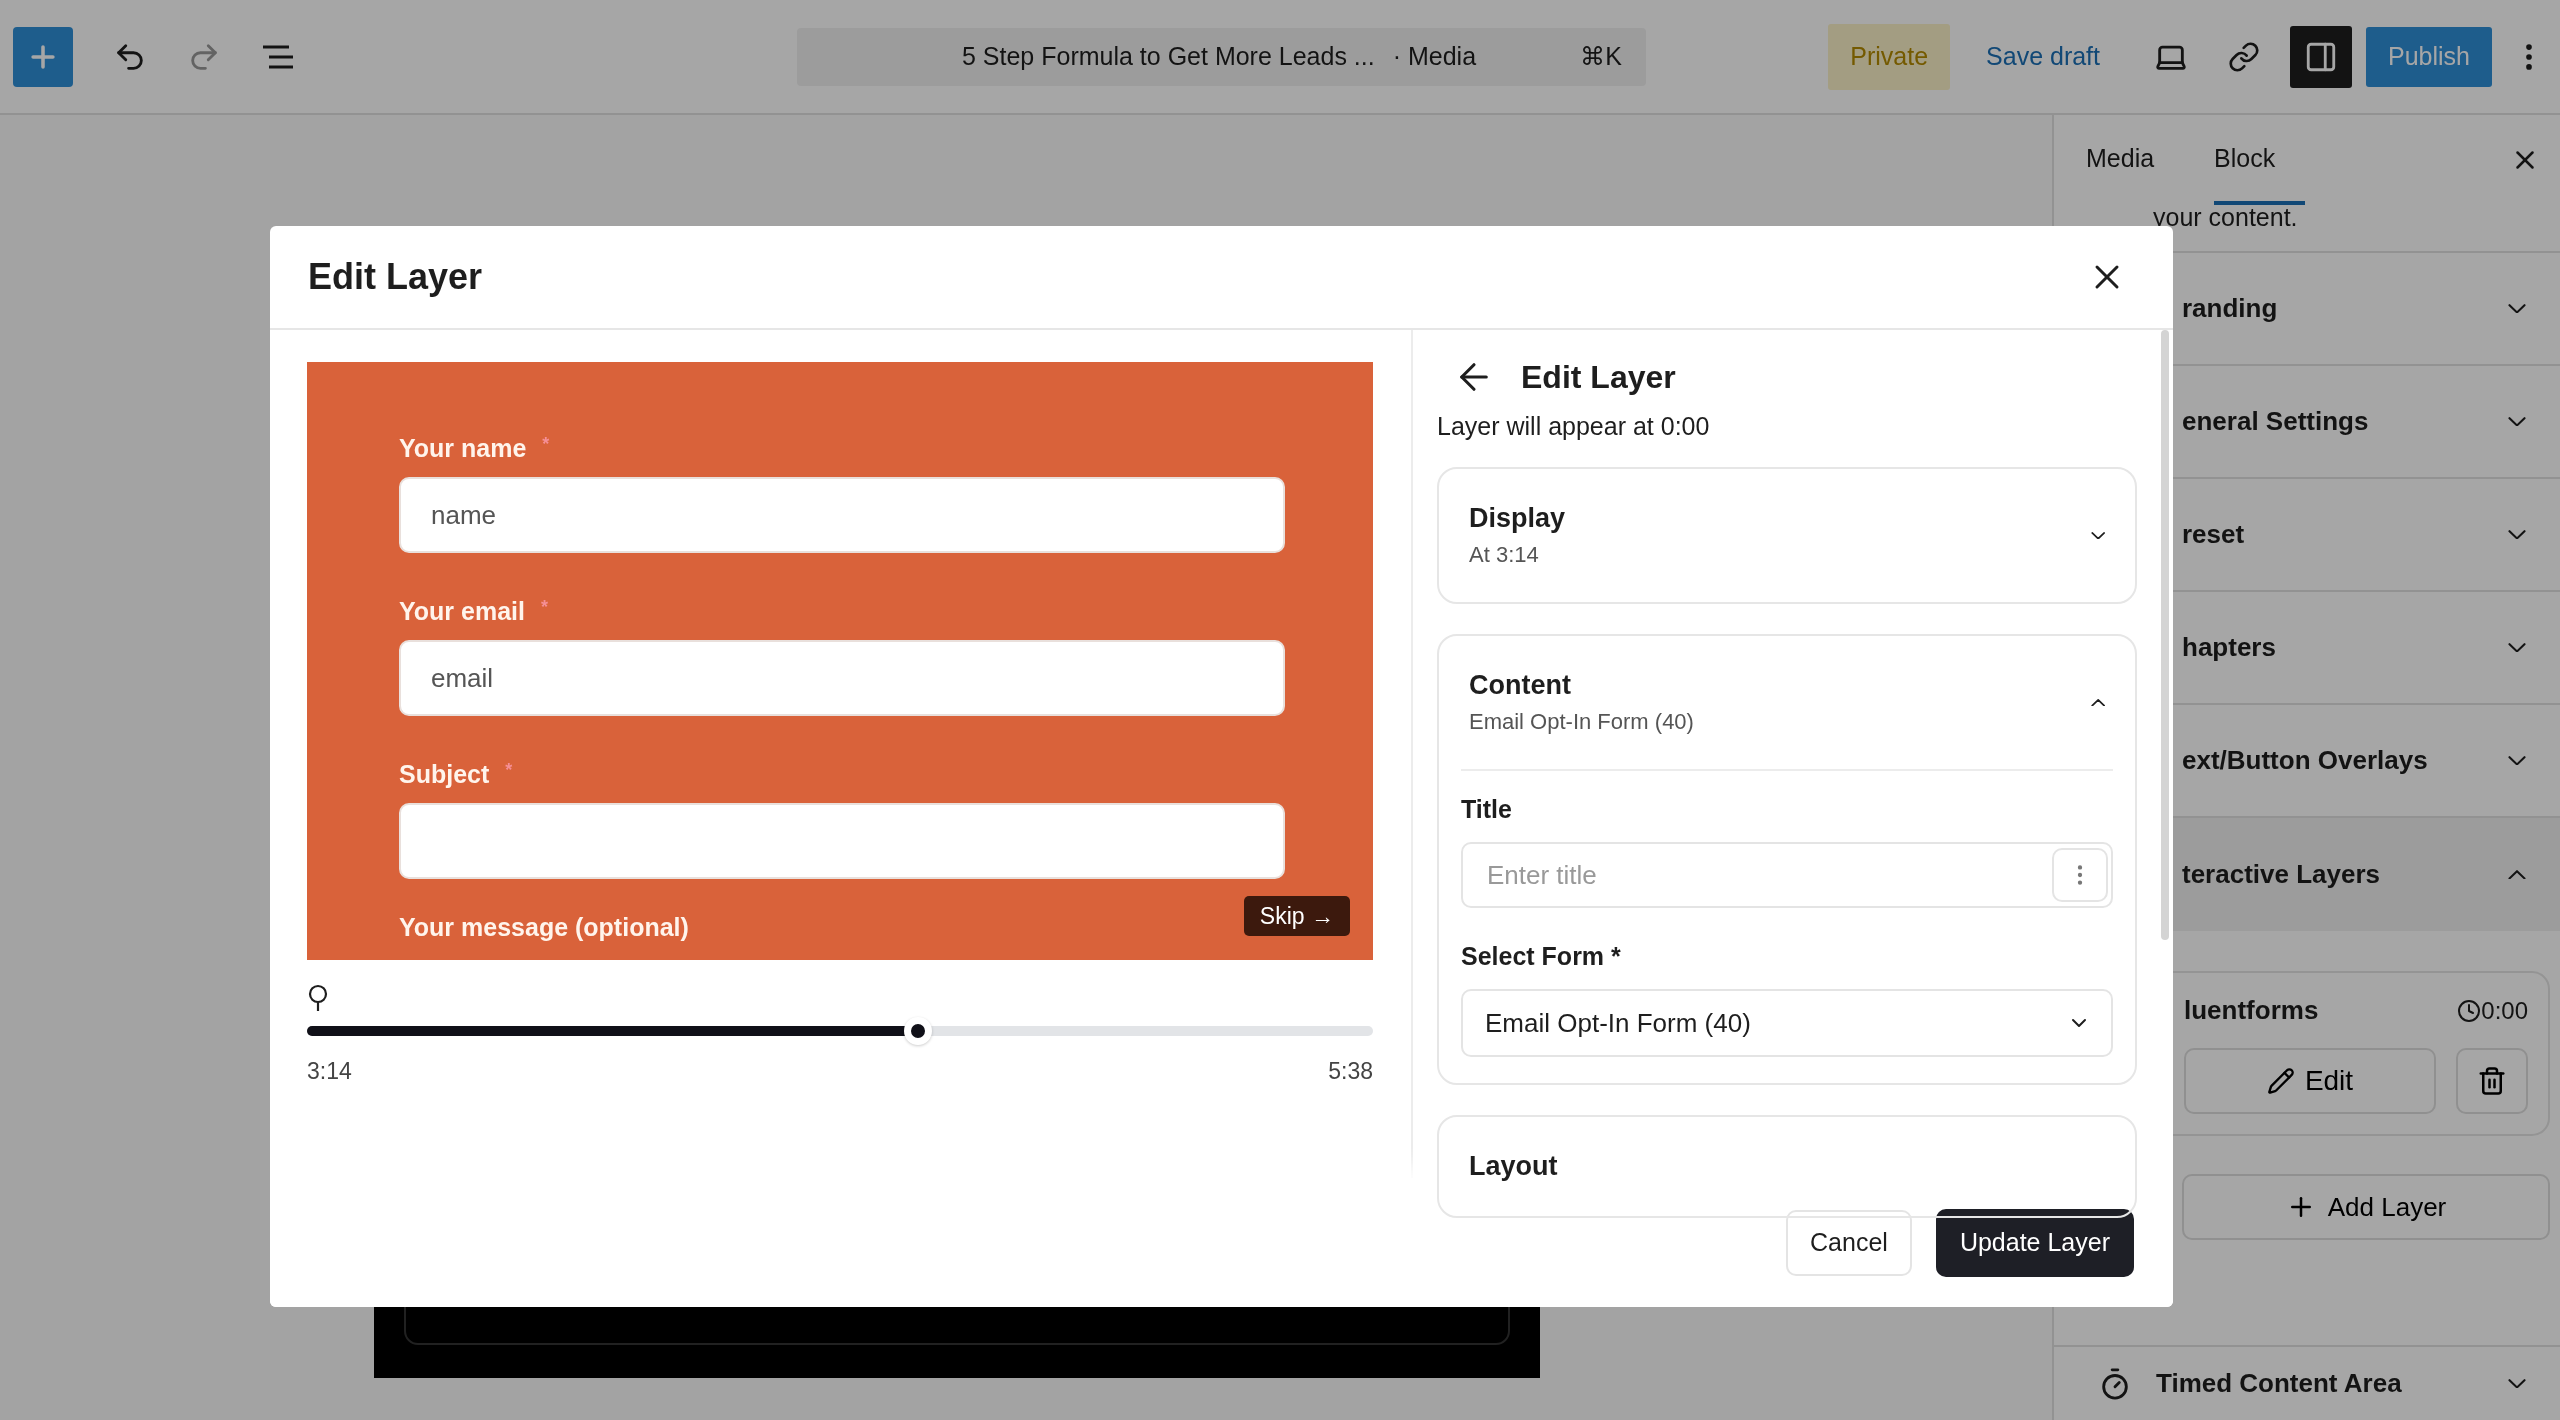  Describe the element at coordinates (1787, 535) in the screenshot. I see `card-header: Display At 3:14` at that location.